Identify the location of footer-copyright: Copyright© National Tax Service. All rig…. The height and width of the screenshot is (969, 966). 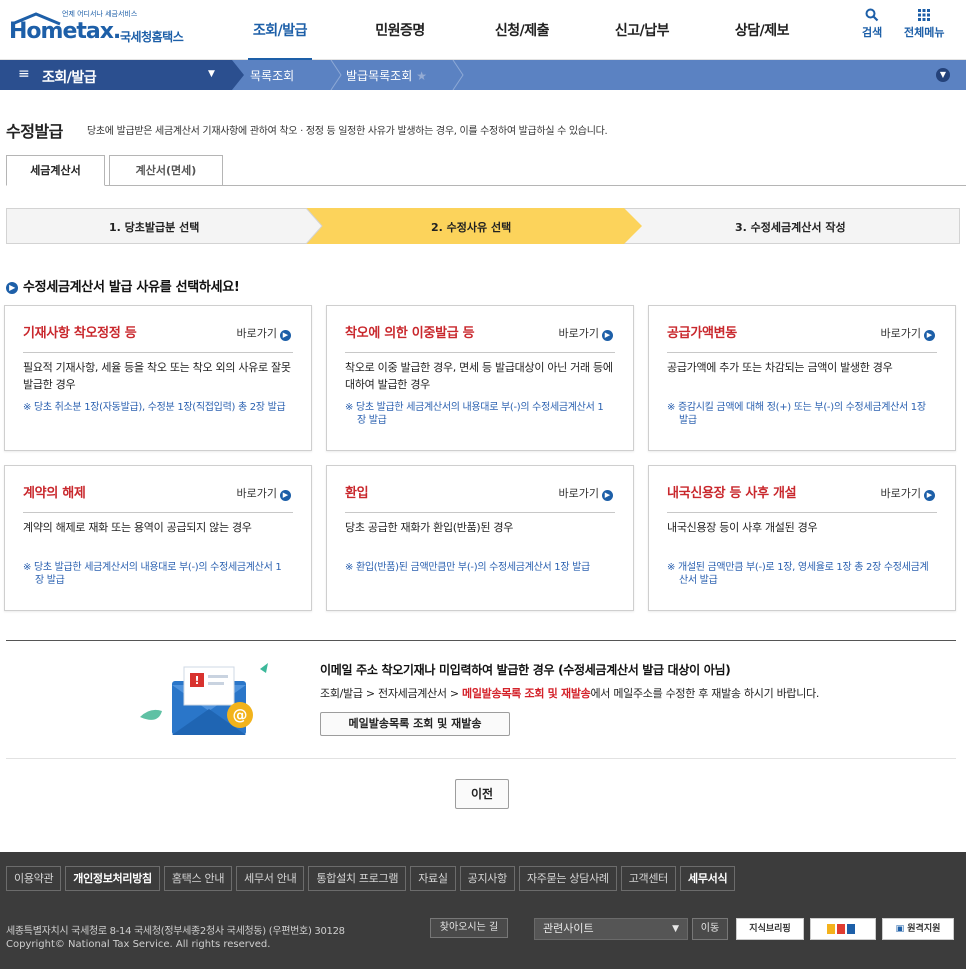
(138, 944).